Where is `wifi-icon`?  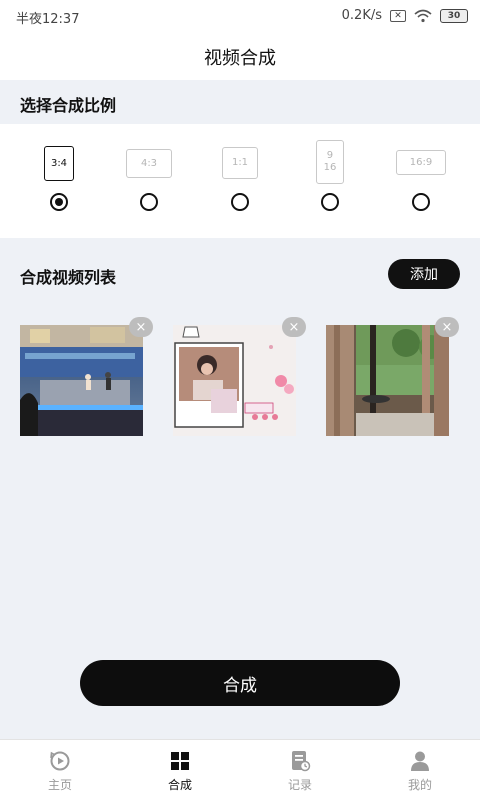 wifi-icon is located at coordinates (423, 15).